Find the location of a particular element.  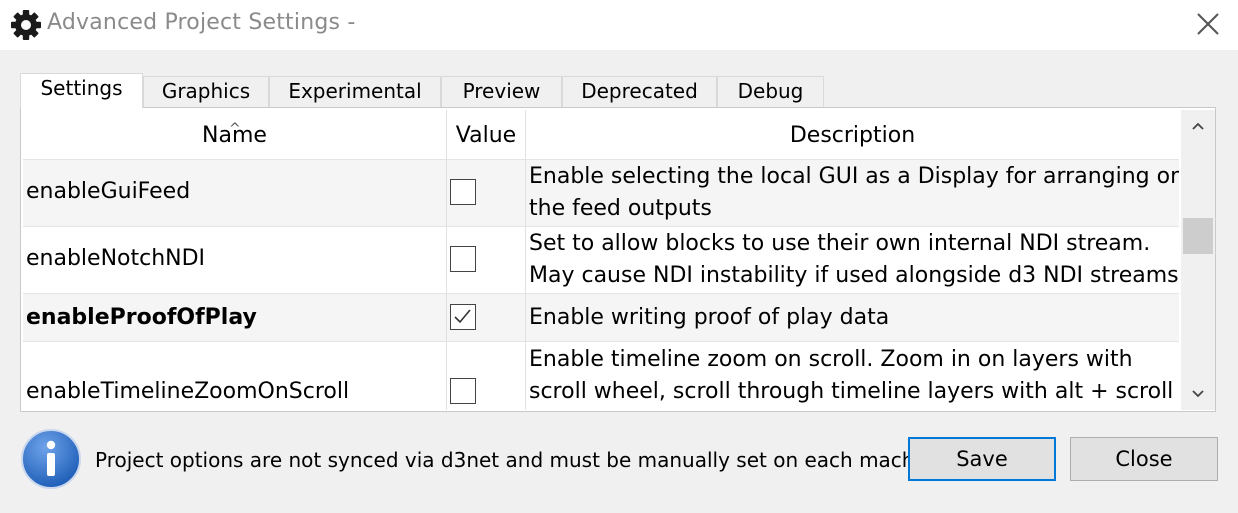

vertical-scrollbar is located at coordinates (1198, 260).